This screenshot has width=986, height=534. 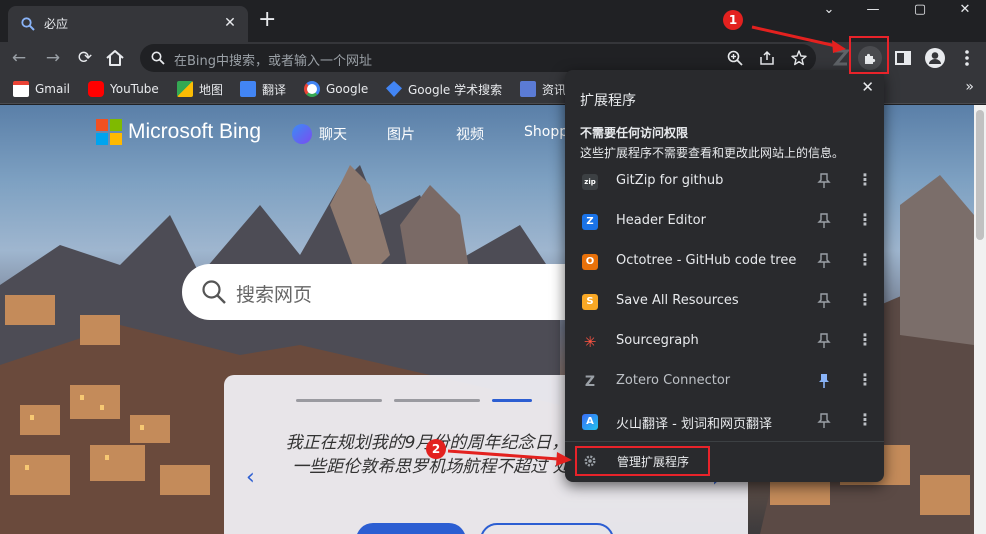 I want to click on step-badge-2: 2, so click(x=436, y=449).